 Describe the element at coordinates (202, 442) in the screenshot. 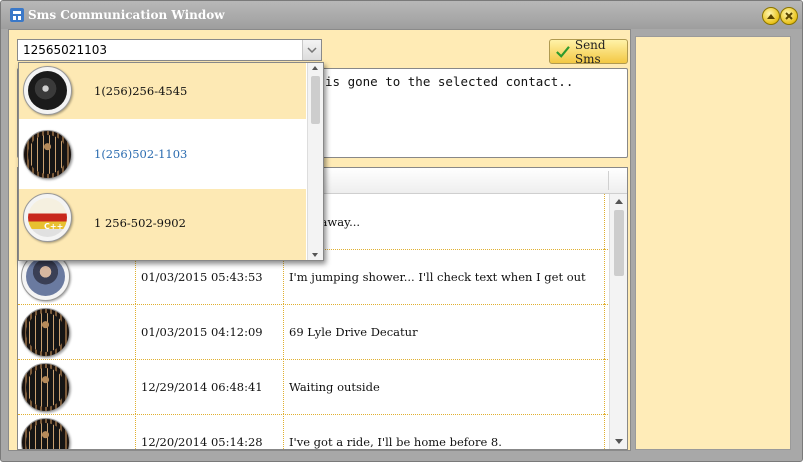

I see `message-date: 12/20/2014 05:14:28` at that location.